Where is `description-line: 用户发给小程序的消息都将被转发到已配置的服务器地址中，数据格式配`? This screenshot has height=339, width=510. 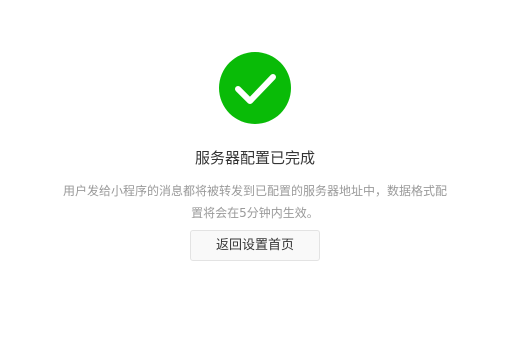 description-line: 用户发给小程序的消息都将被转发到已配置的服务器地址中，数据格式配 is located at coordinates (254, 191).